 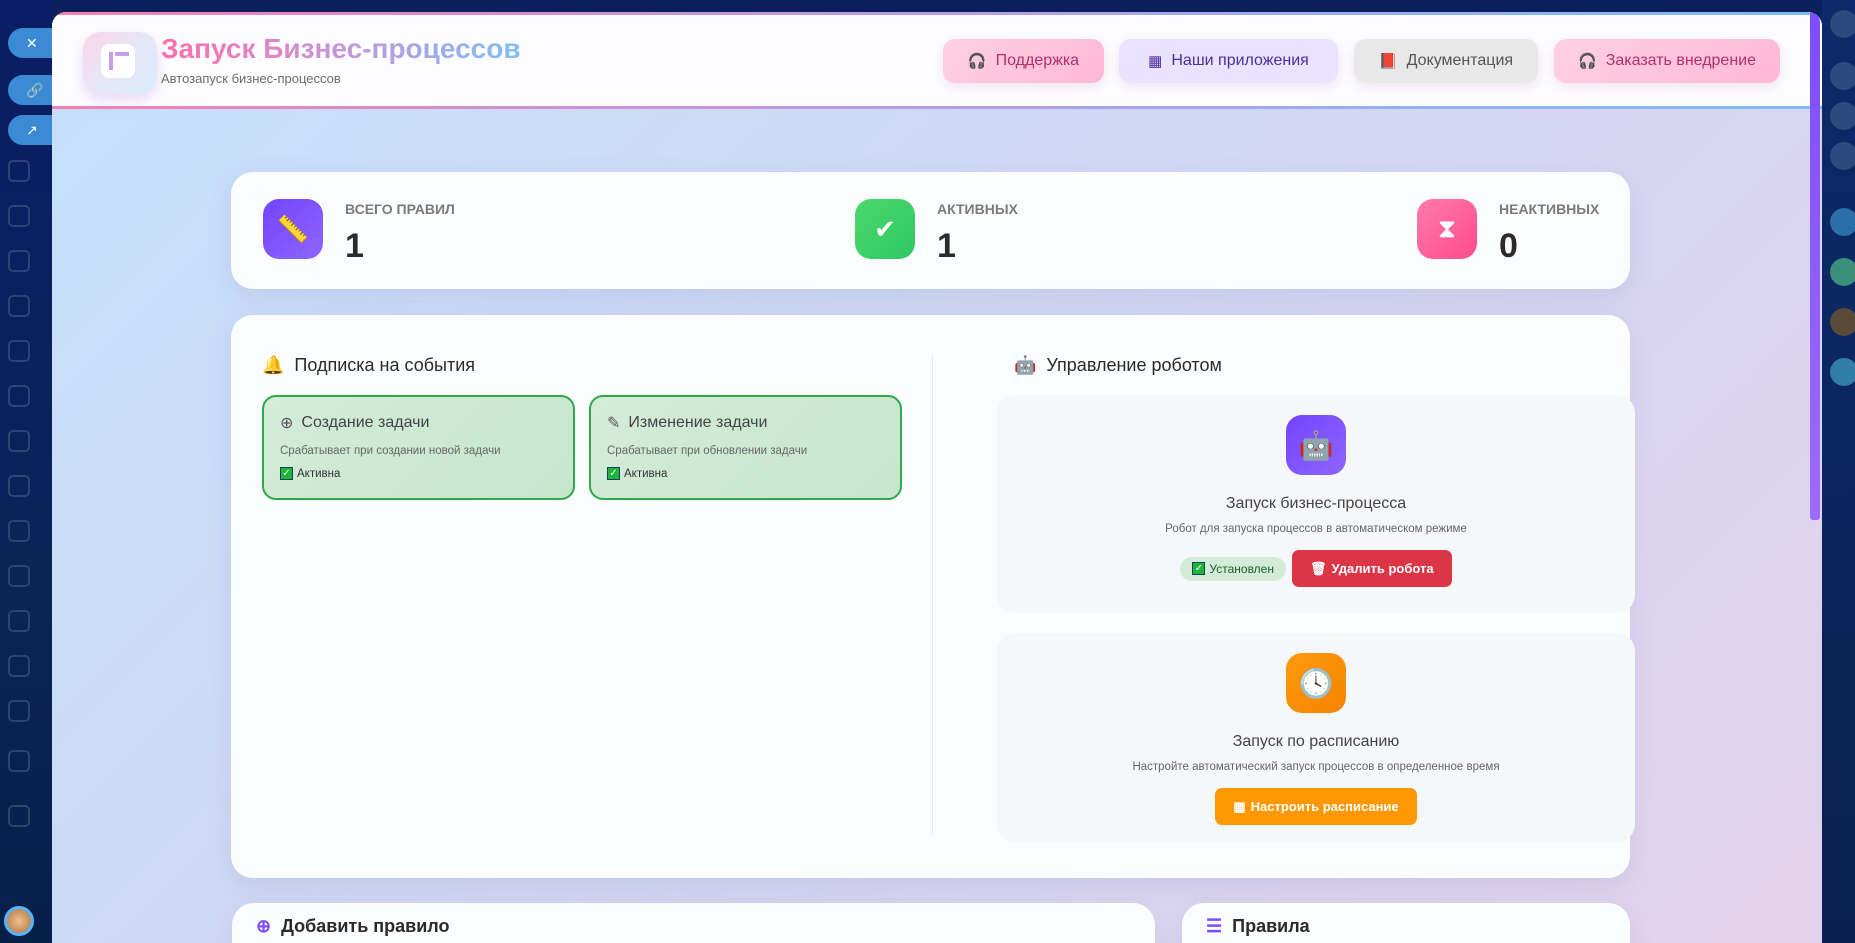 What do you see at coordinates (273, 365) in the screenshot?
I see `bell-icon: 🔔` at bounding box center [273, 365].